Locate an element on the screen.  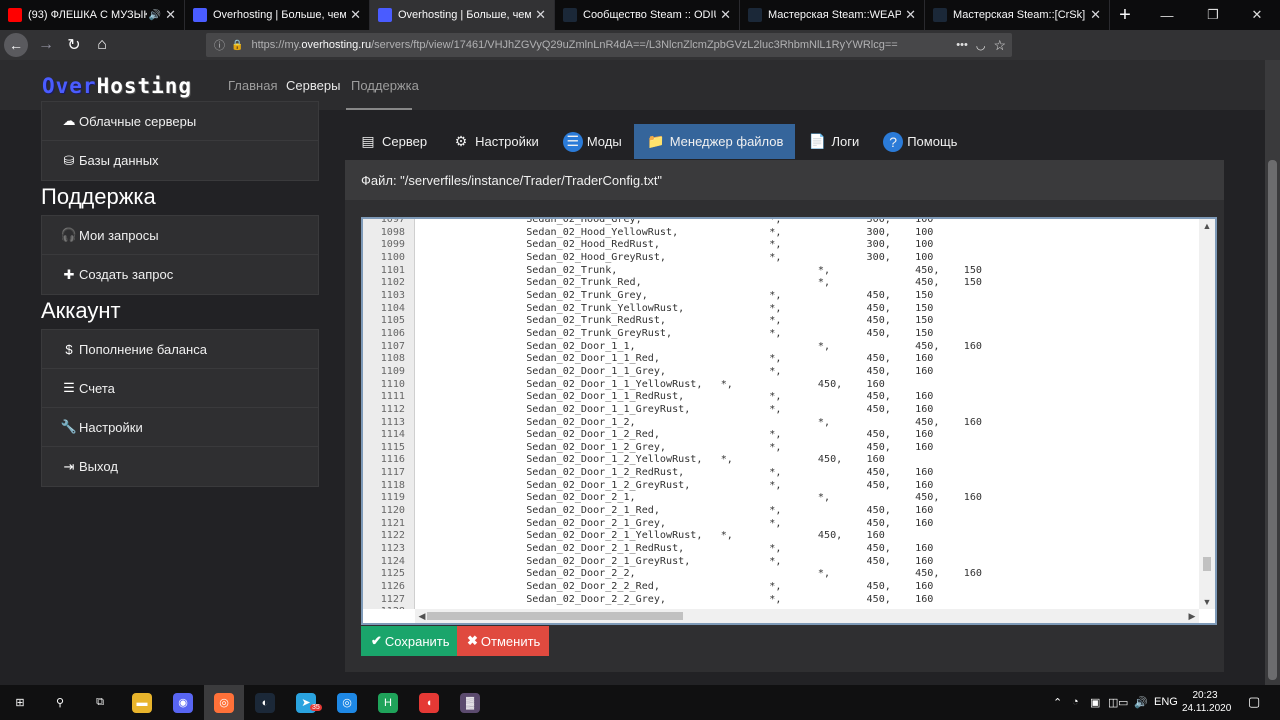
browser-tab: Мастерская Steam::WEAPON✕ is located at coordinates (832, 15).